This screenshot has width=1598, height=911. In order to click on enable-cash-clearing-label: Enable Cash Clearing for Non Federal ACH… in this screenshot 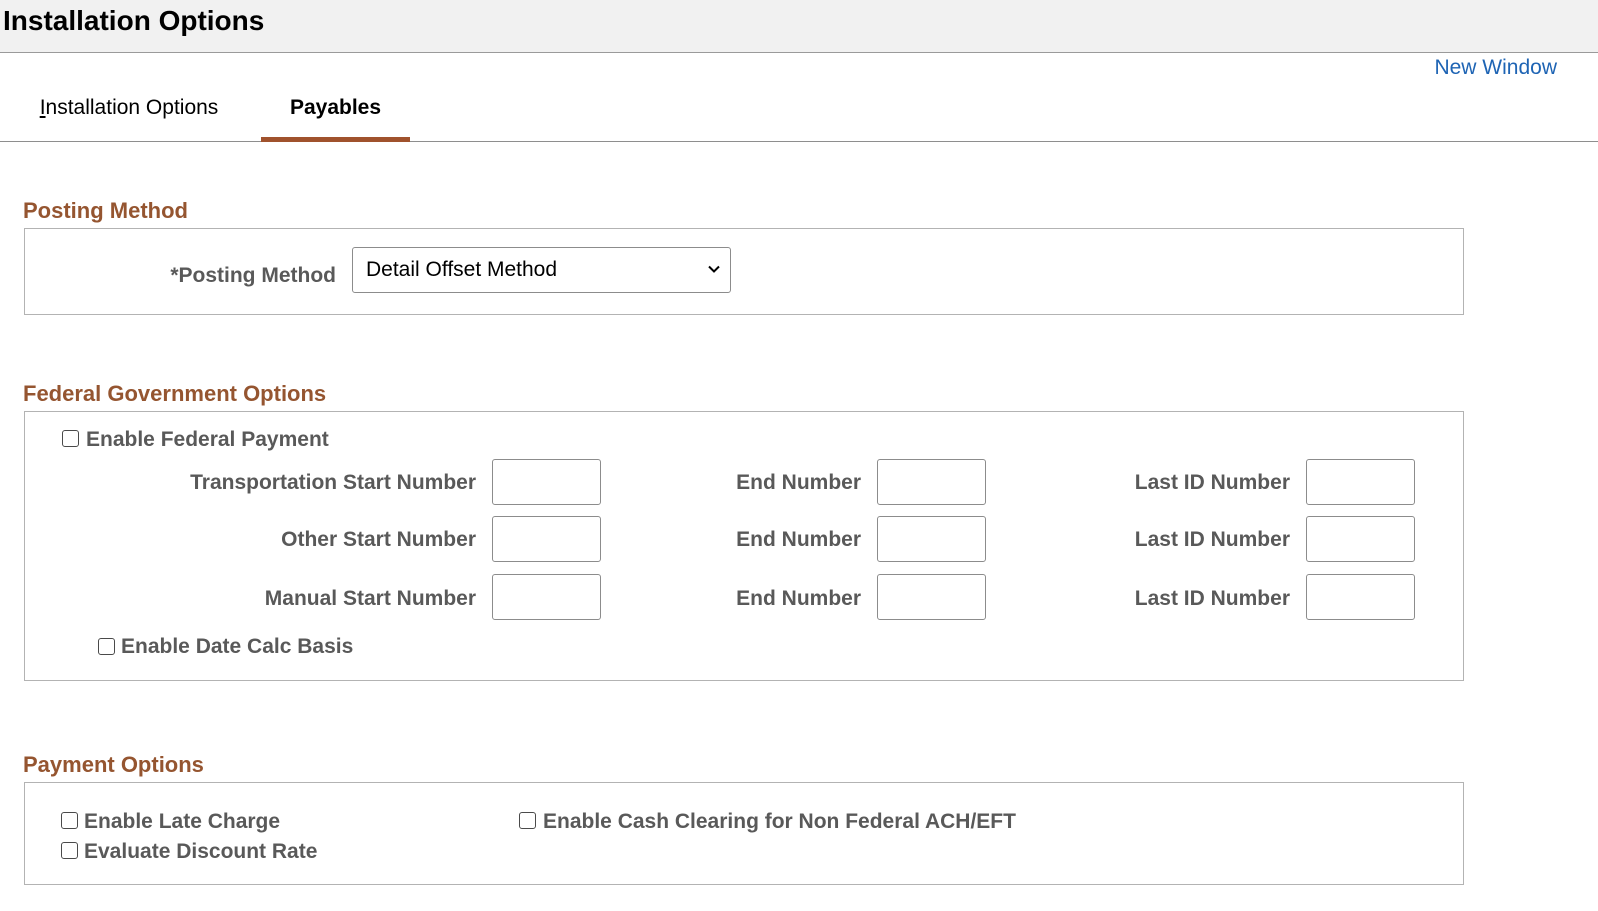, I will do `click(779, 821)`.